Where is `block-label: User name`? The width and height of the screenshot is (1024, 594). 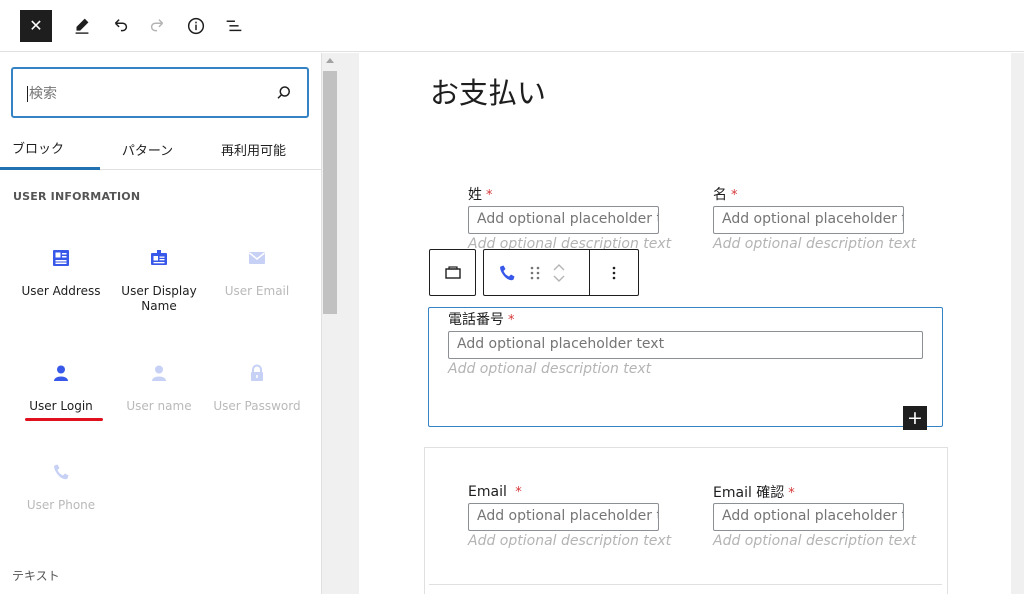 block-label: User name is located at coordinates (159, 406).